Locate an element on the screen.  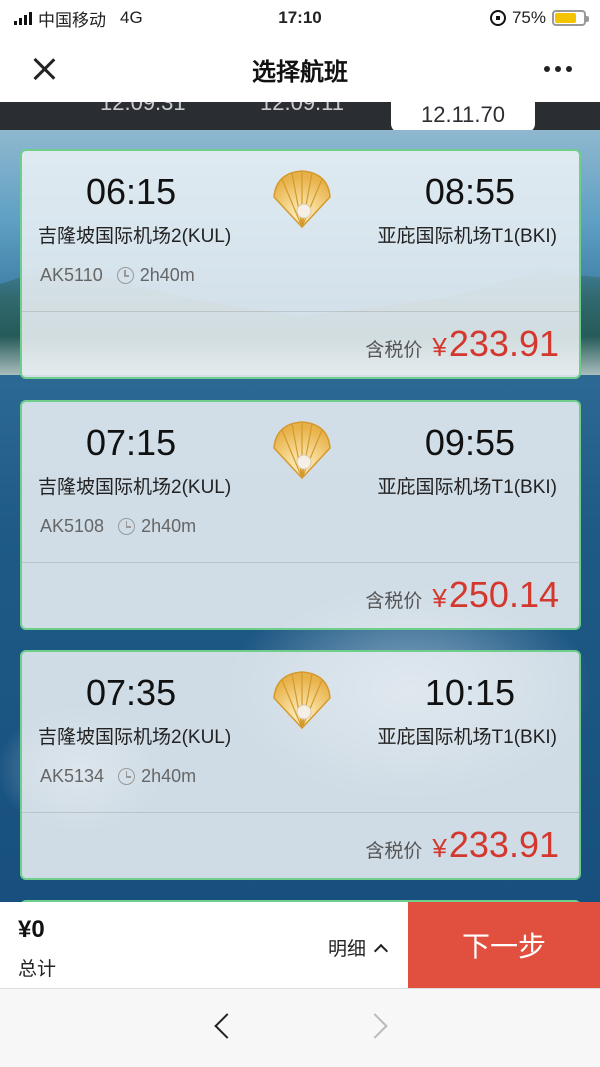
close-icon is located at coordinates (44, 69).